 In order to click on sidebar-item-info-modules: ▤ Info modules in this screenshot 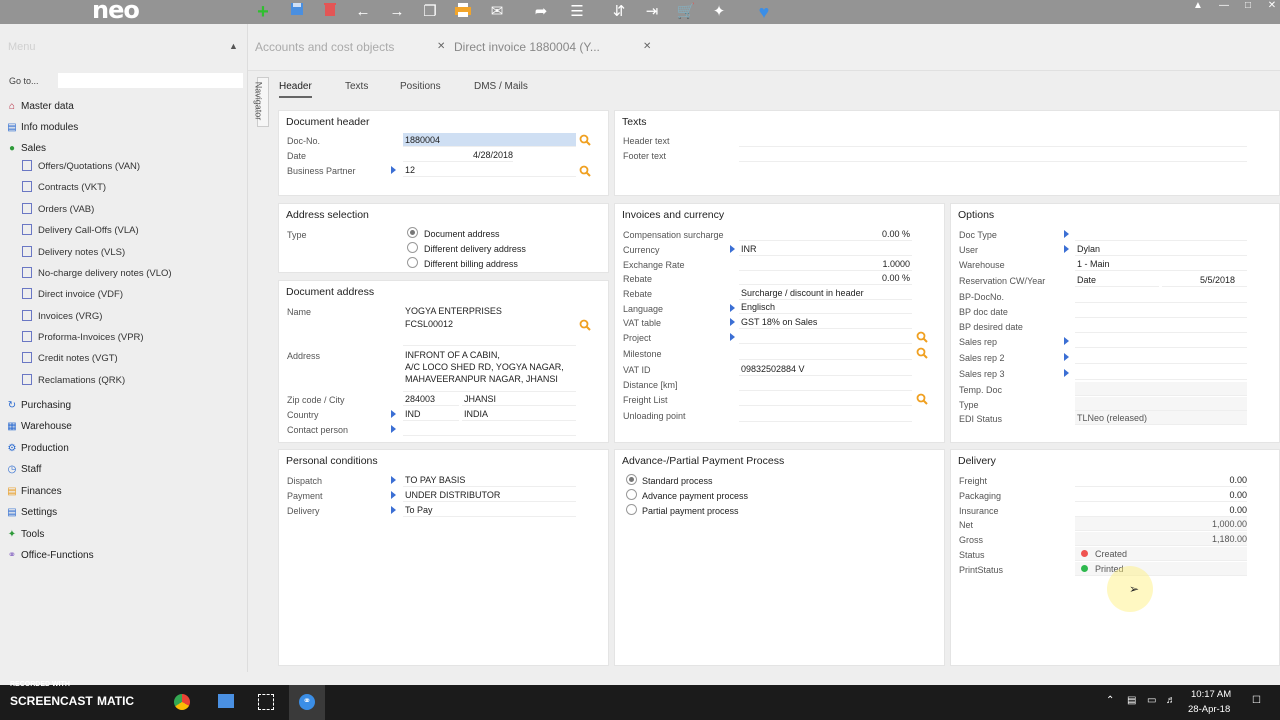, I will do `click(41, 128)`.